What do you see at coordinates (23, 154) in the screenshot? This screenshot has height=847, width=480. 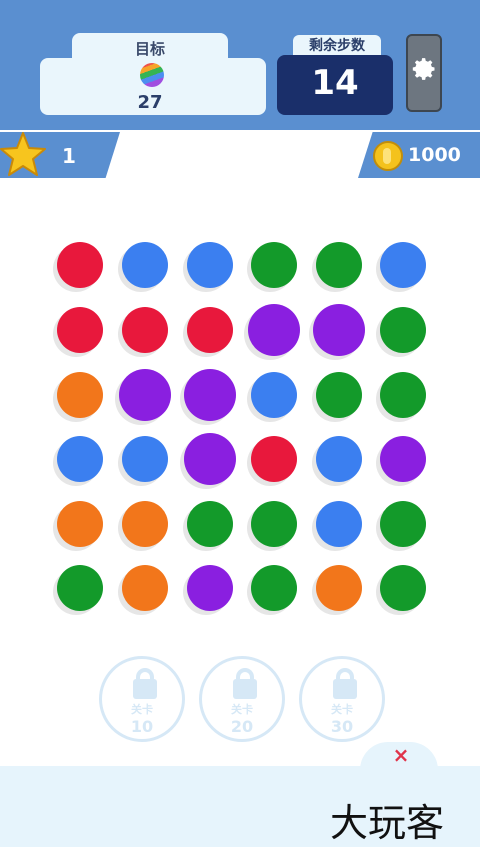 I see `star-icon` at bounding box center [23, 154].